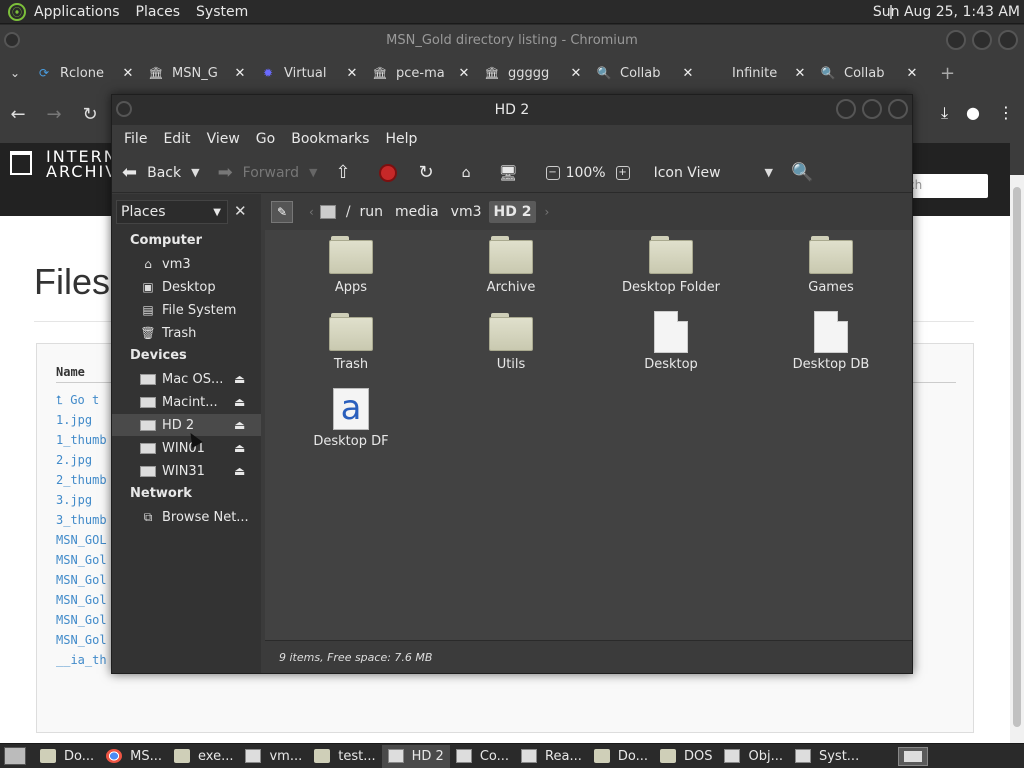 This screenshot has height=768, width=1024. What do you see at coordinates (81, 400) in the screenshot?
I see `file-link: ⮤ Go t` at bounding box center [81, 400].